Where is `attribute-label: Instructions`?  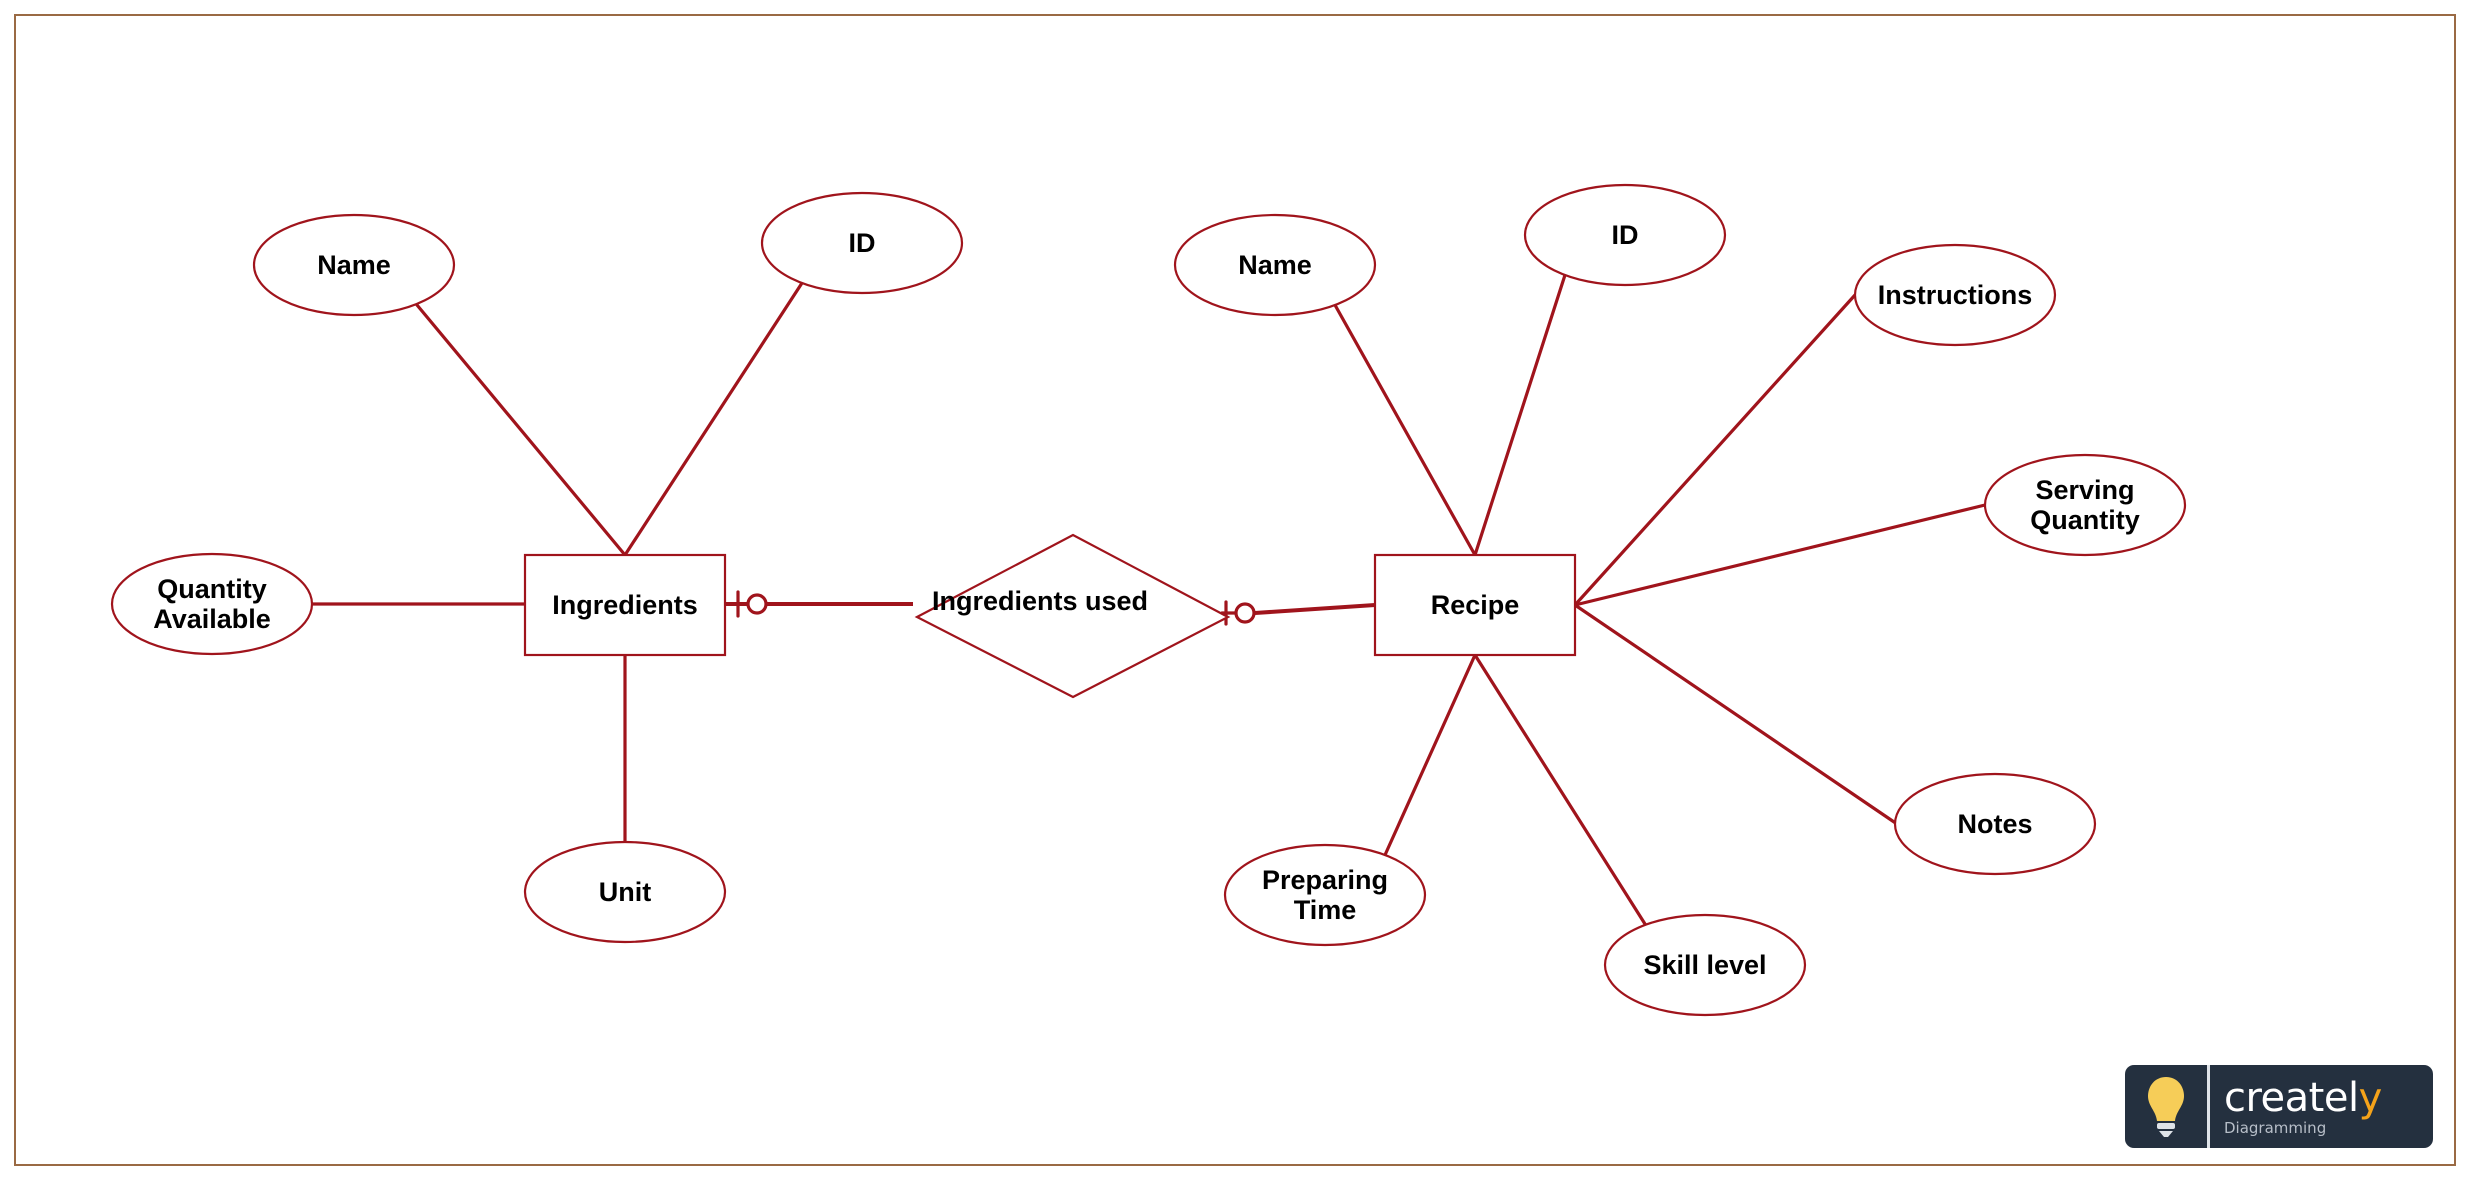
attribute-label: Instructions is located at coordinates (1955, 295).